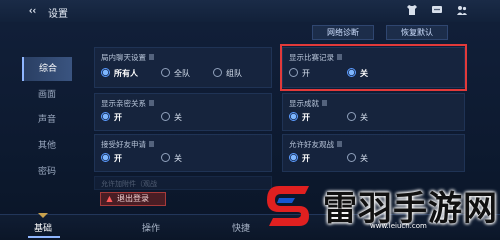  I want to click on logout-button: ▲ 退出登录, so click(133, 199).